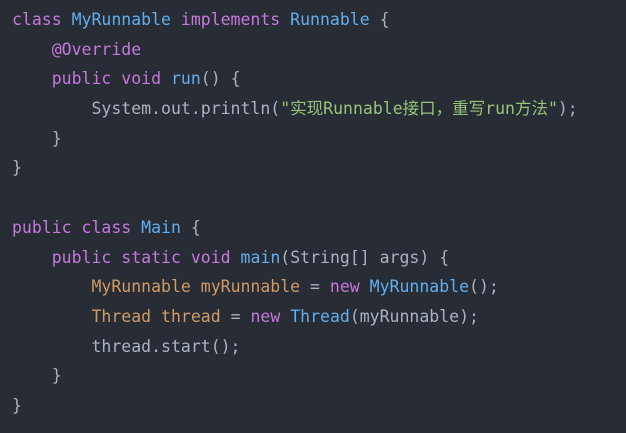  I want to click on code-token: "实现Runnable接口，重写run方法", so click(419, 109).